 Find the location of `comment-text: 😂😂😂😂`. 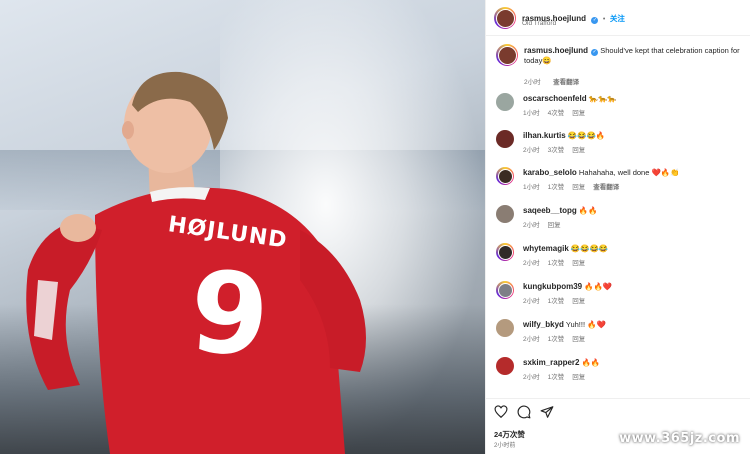

comment-text: 😂😂😂😂 is located at coordinates (589, 248).